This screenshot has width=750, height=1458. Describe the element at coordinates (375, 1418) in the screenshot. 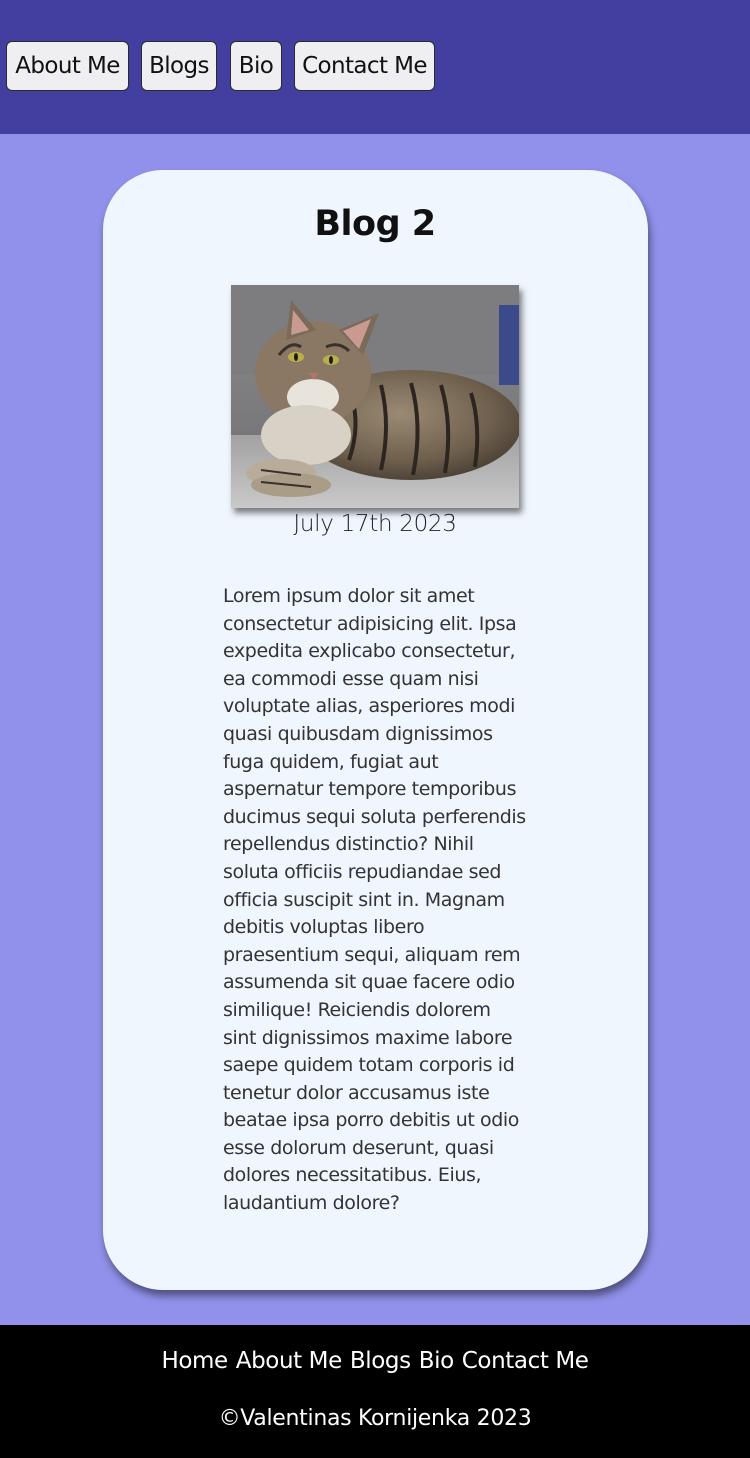

I see `copyright-text: ©Valentinas Kornijenka 2023` at that location.